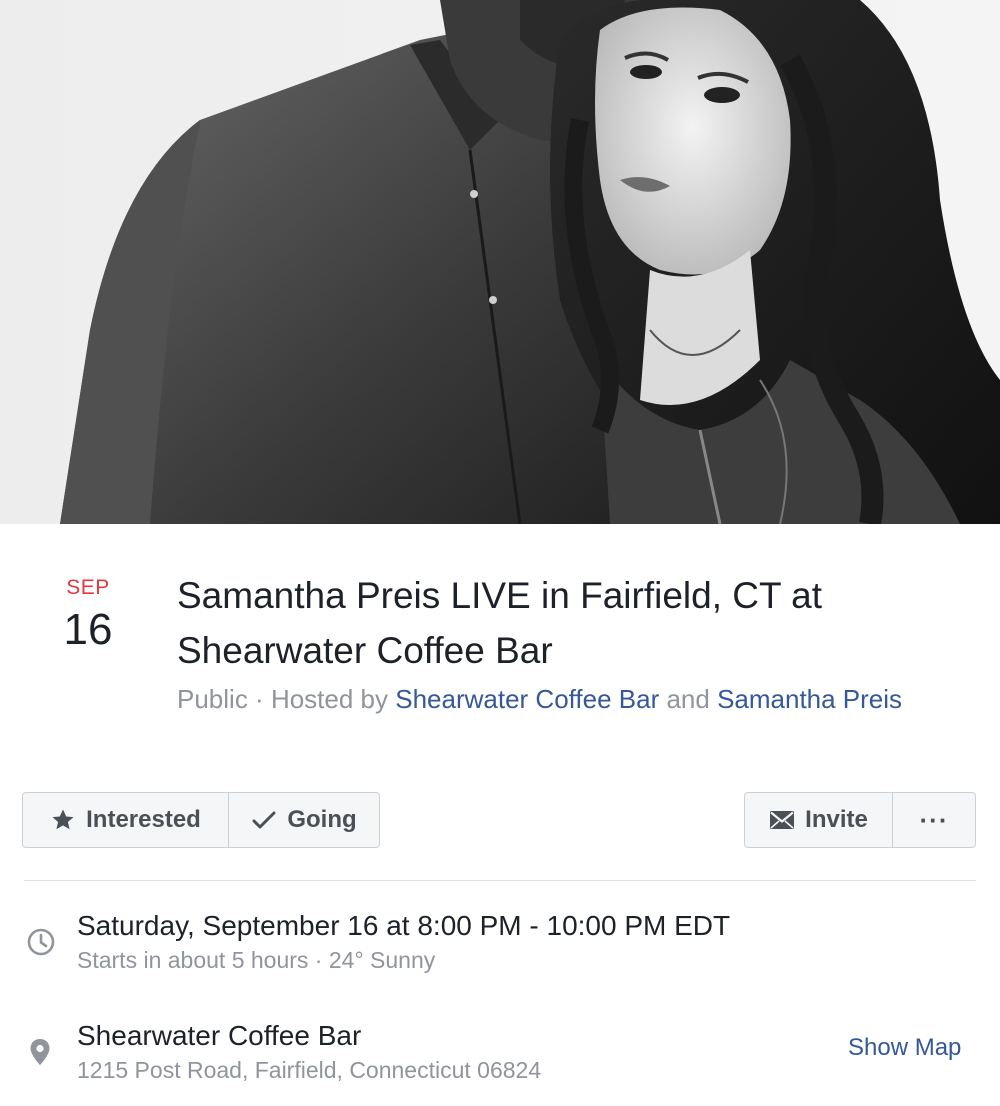 The width and height of the screenshot is (1000, 1106). What do you see at coordinates (256, 960) in the screenshot?
I see `event-time-subtext: Starts in about 5 hours · 24° Sunny` at bounding box center [256, 960].